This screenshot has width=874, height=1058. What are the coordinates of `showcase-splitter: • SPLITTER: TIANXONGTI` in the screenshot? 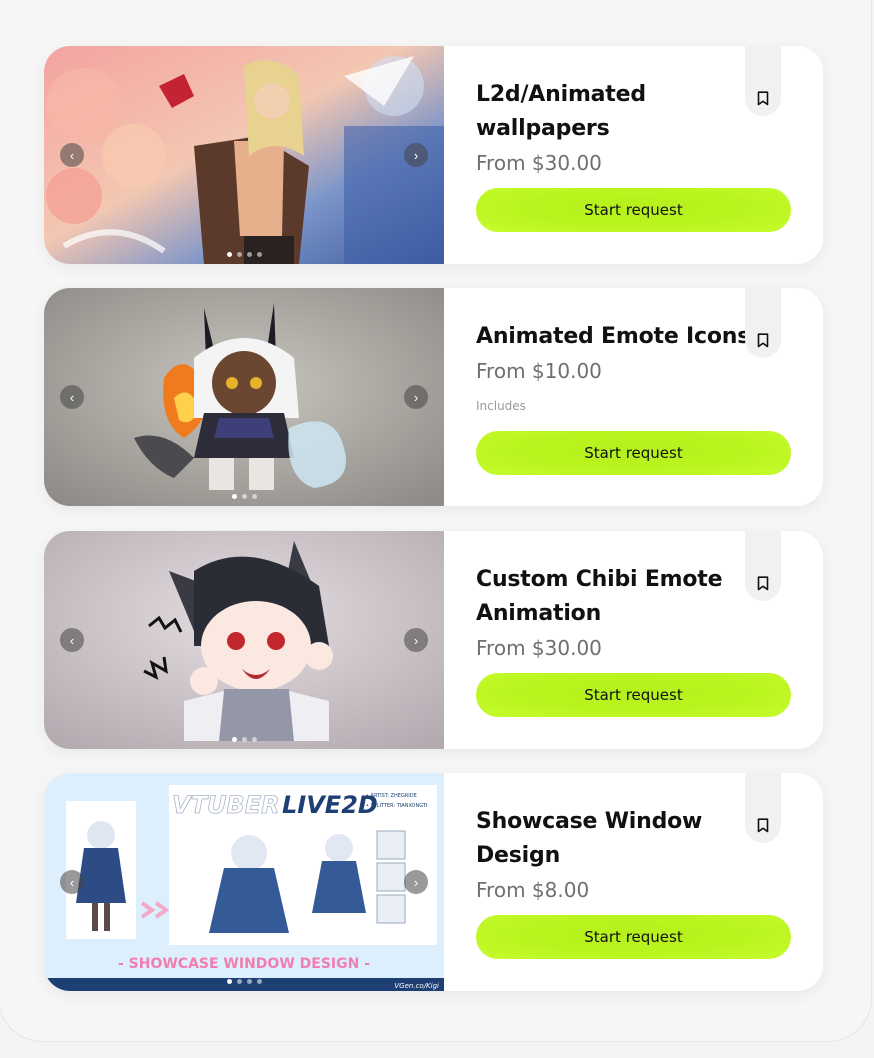 It's located at (396, 806).